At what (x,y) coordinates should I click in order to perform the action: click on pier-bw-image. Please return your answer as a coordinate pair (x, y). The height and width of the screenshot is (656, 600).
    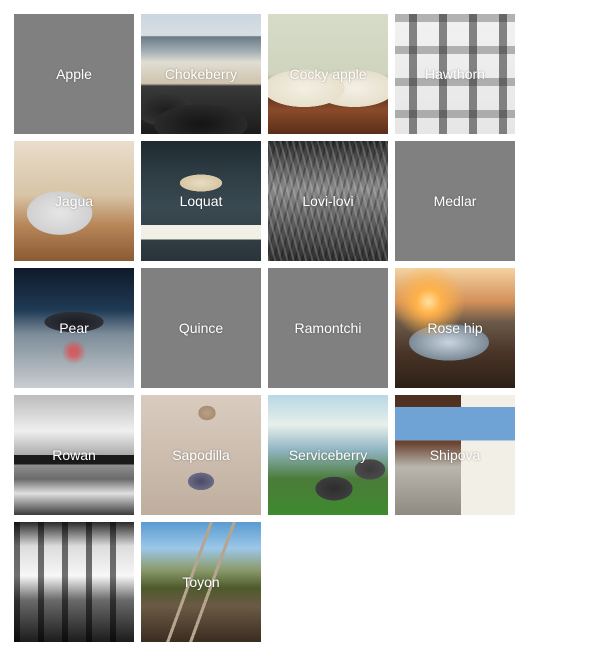
    Looking at the image, I should click on (74, 455).